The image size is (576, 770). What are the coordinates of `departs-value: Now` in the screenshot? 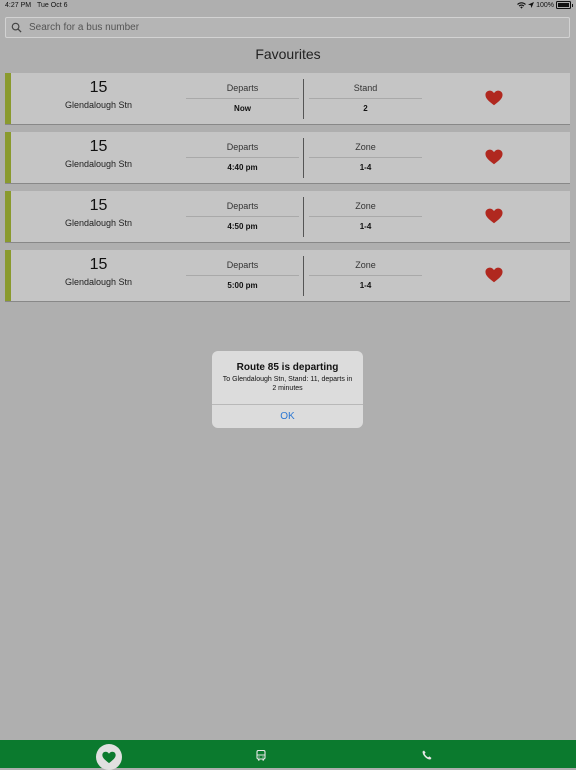 It's located at (242, 108).